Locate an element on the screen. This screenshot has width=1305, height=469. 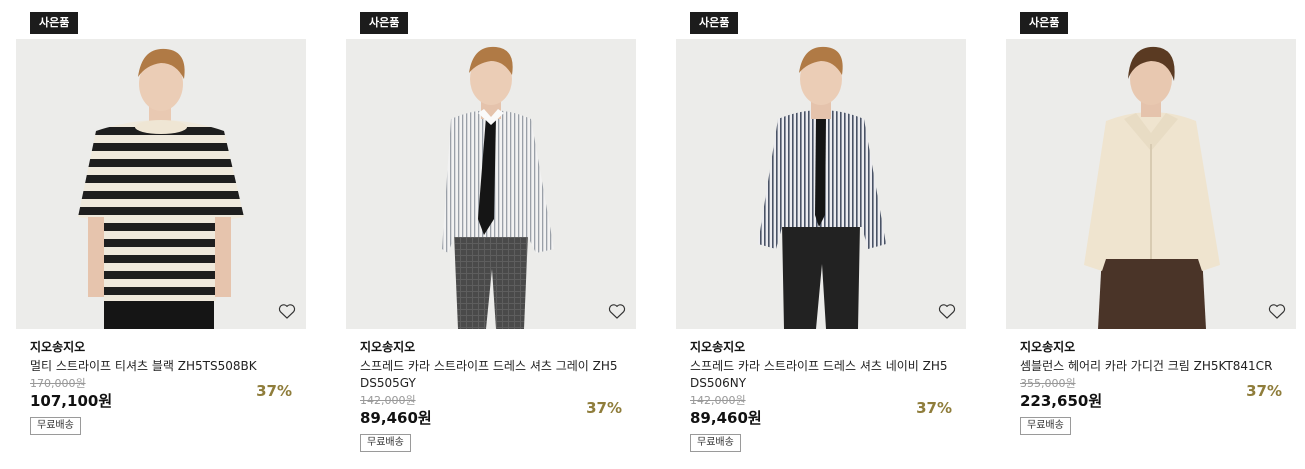
product-name: 멀티 스트라이프 티셔츠 블랙 ZH5TS508BK is located at coordinates (161, 366).